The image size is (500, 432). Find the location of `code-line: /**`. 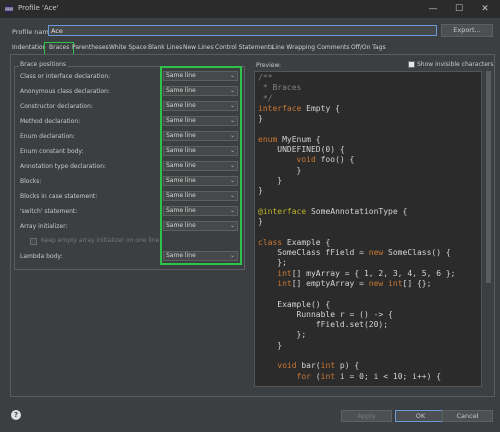

code-line: /** is located at coordinates (356, 78).